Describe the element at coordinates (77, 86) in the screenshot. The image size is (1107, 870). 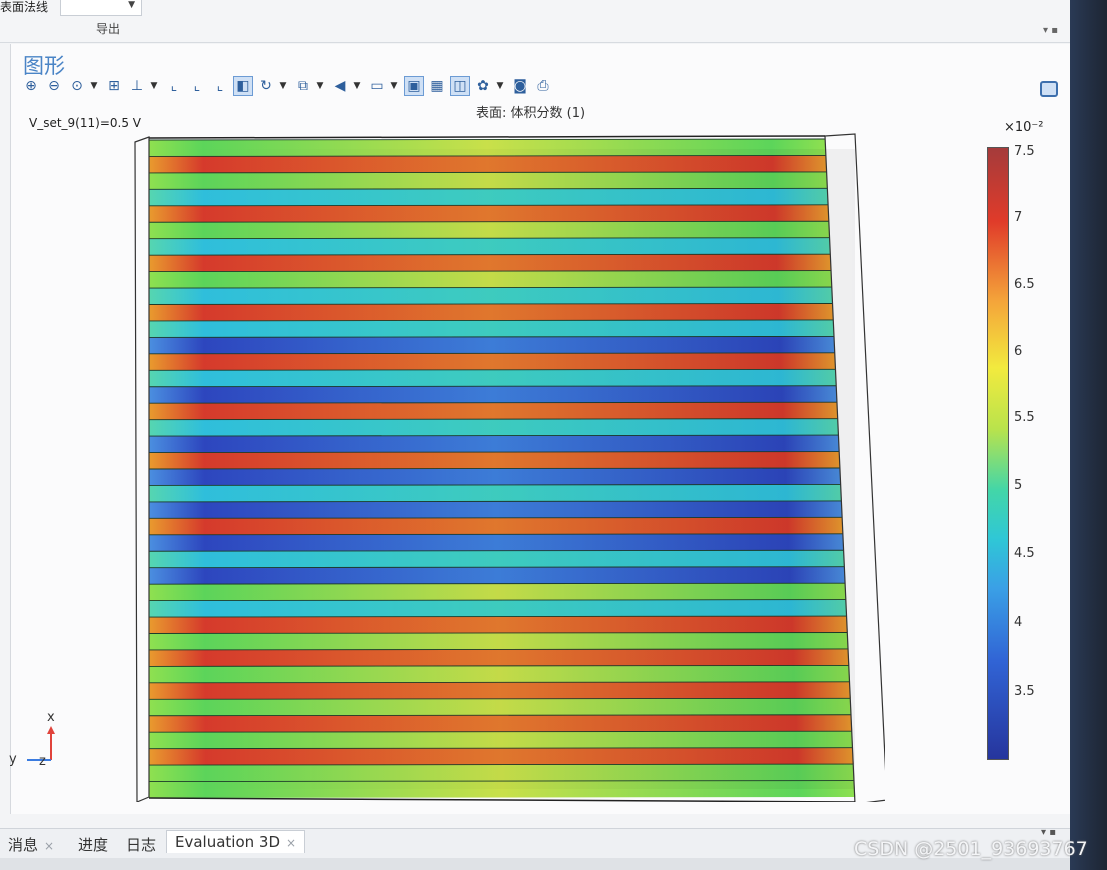
I see `zoom-box-icon: ⊙` at that location.